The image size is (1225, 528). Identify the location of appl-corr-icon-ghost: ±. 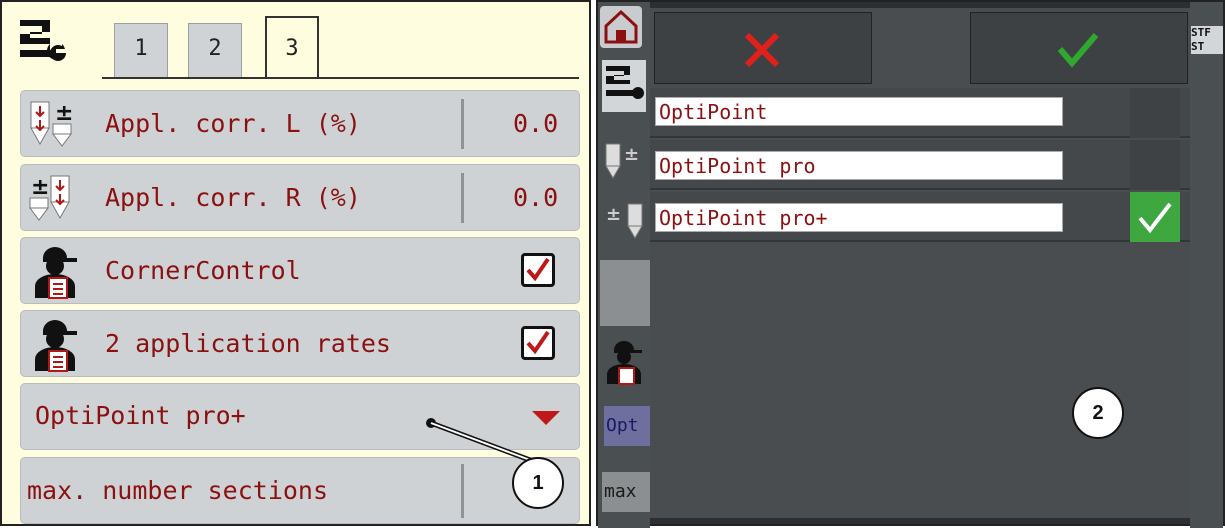
(626, 164).